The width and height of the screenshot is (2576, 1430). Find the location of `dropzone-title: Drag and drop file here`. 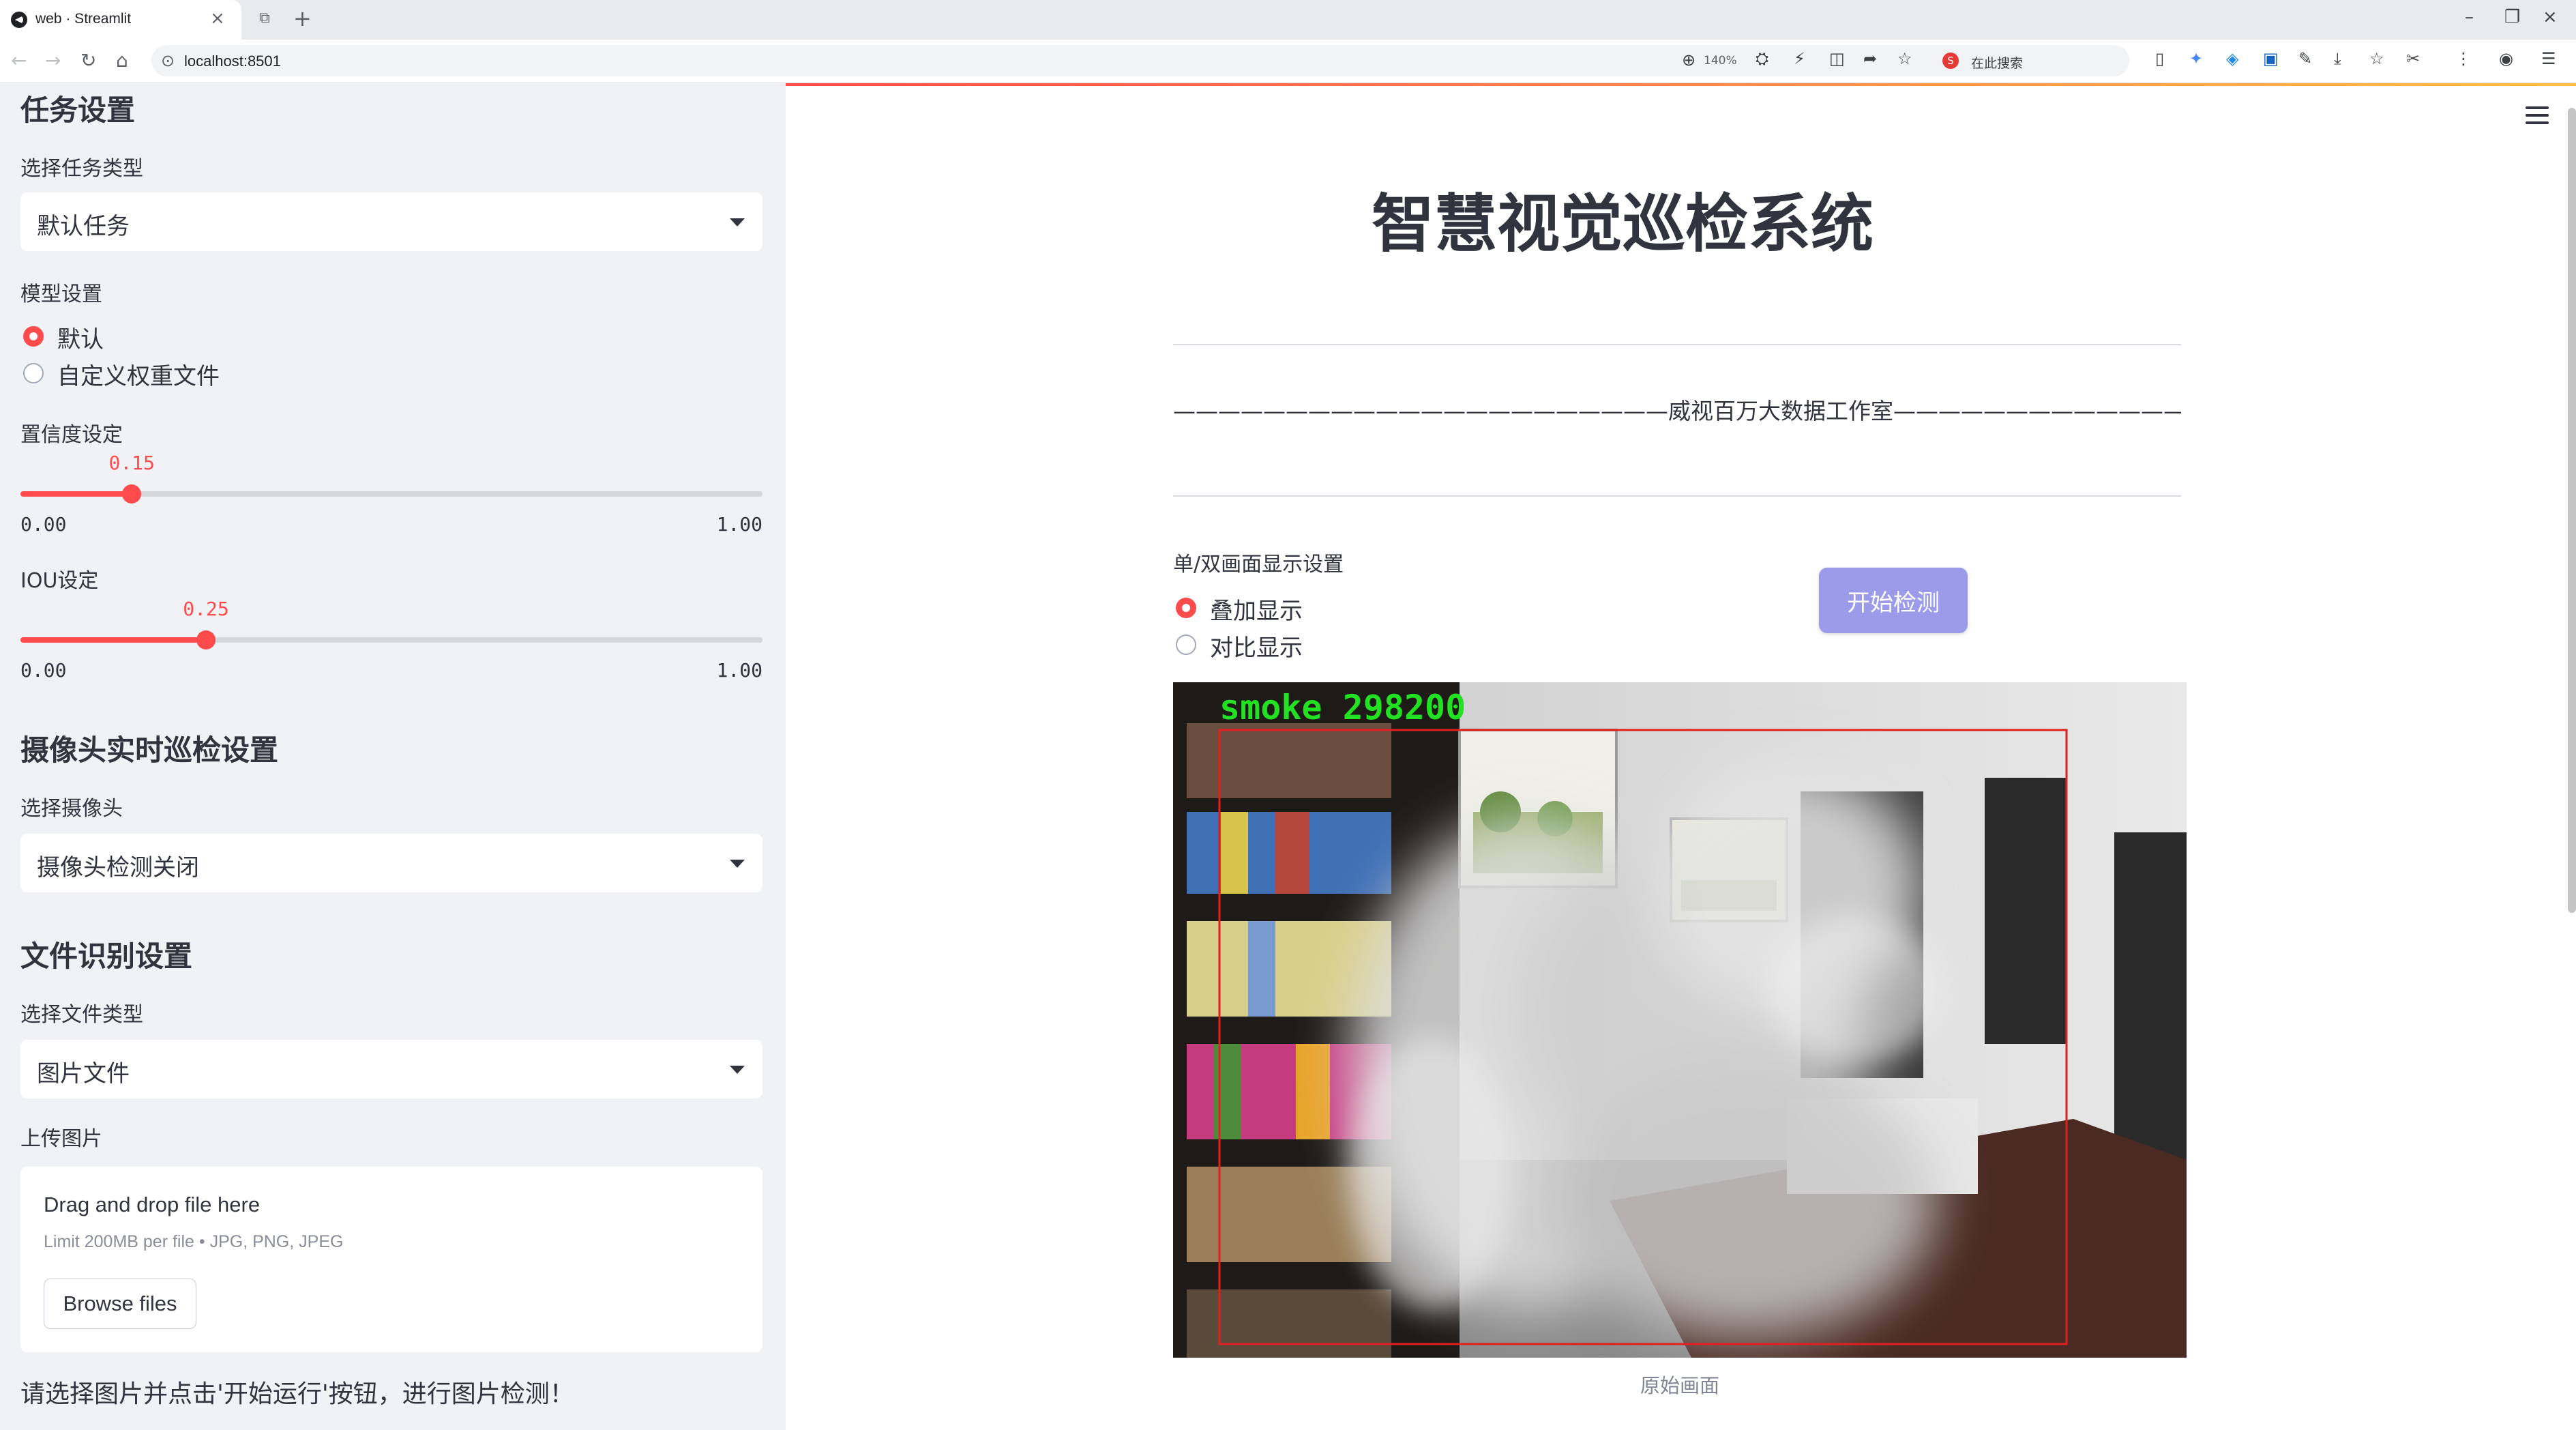

dropzone-title: Drag and drop file here is located at coordinates (152, 1205).